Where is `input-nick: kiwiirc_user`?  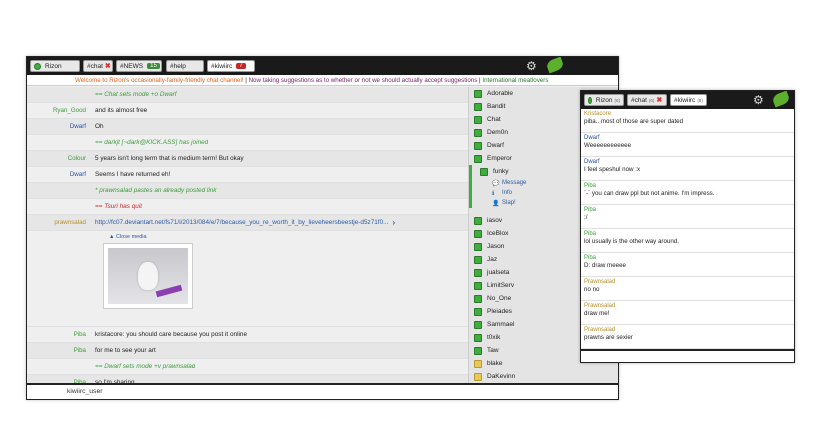
input-nick: kiwiirc_user is located at coordinates (85, 391).